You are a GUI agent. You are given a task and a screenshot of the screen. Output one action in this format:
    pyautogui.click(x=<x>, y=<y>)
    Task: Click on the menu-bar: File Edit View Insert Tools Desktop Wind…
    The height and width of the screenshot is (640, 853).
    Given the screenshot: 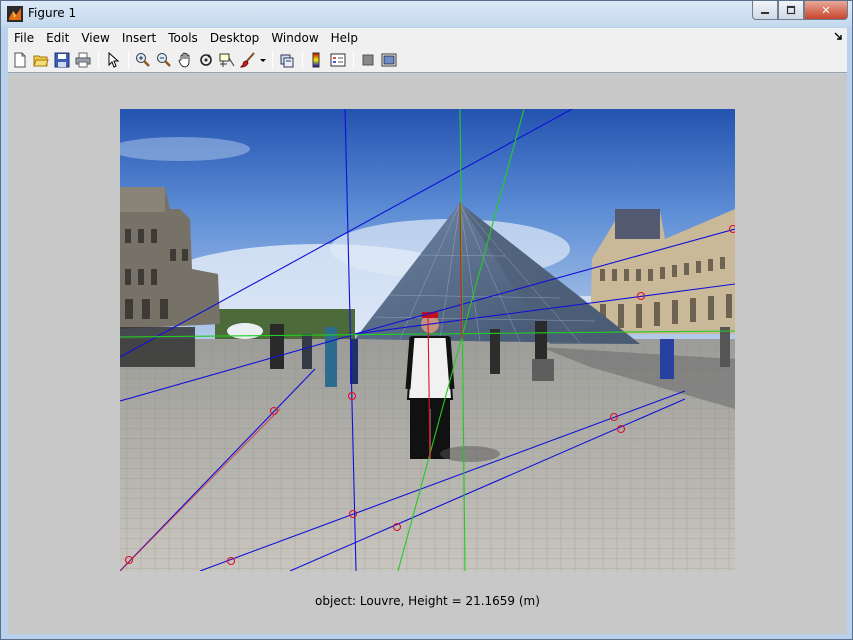 What is the action you would take?
    pyautogui.click(x=427, y=38)
    